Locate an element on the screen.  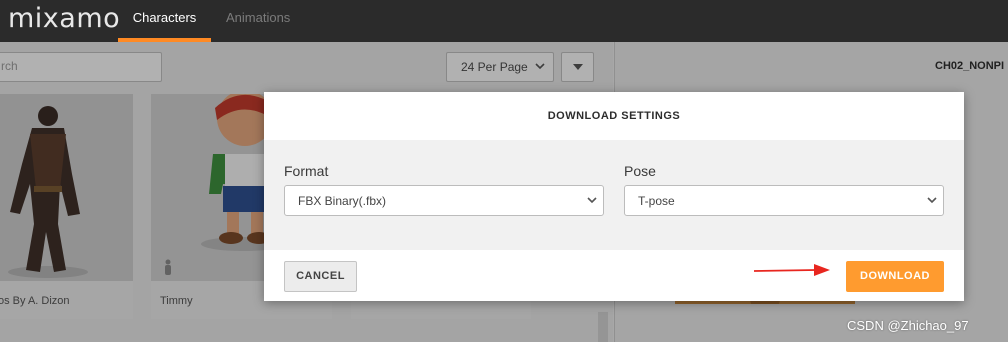
tab-animations: Animations is located at coordinates (258, 21).